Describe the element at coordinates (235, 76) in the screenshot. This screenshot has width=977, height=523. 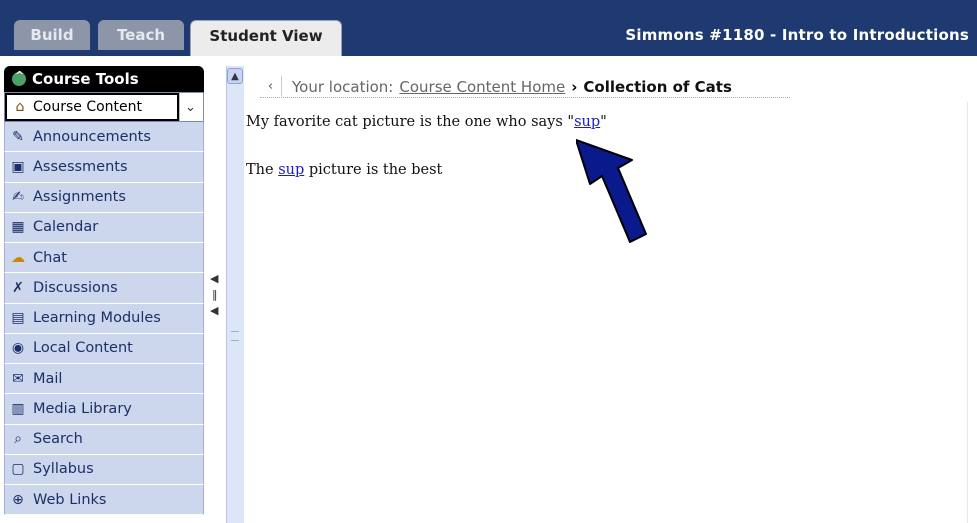
I see `scroll-up-icon: ▲` at that location.